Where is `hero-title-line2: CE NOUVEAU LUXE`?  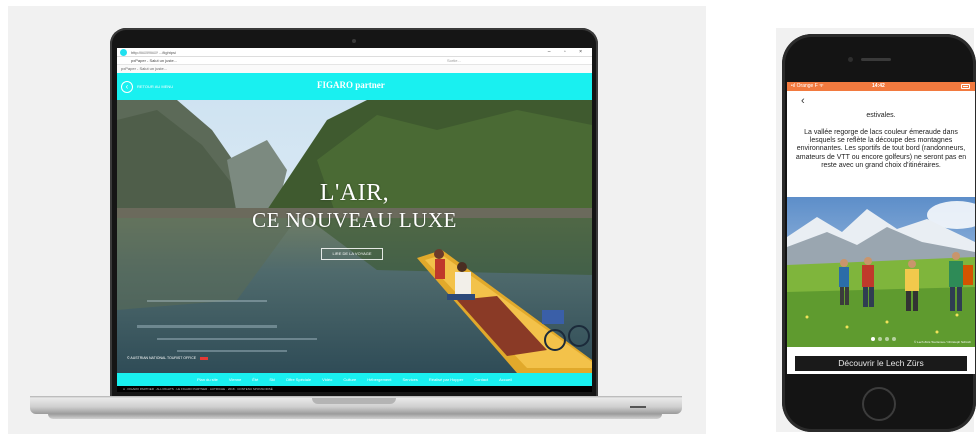 hero-title-line2: CE NOUVEAU LUXE is located at coordinates (354, 220).